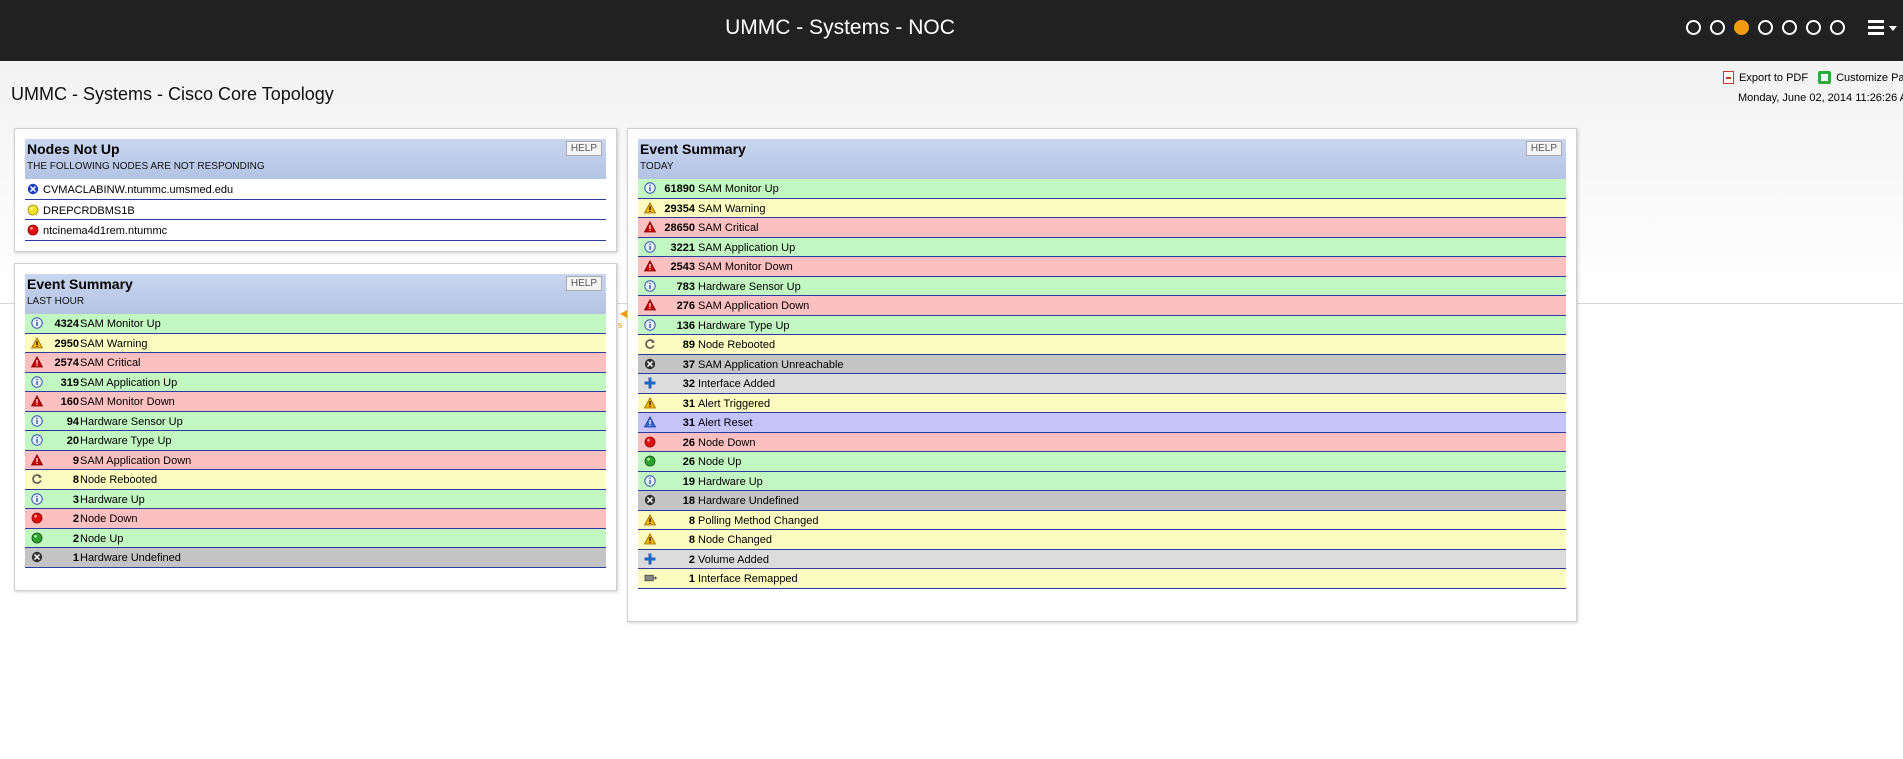 The height and width of the screenshot is (759, 1903). What do you see at coordinates (735, 540) in the screenshot?
I see `event-label: Node Changed` at bounding box center [735, 540].